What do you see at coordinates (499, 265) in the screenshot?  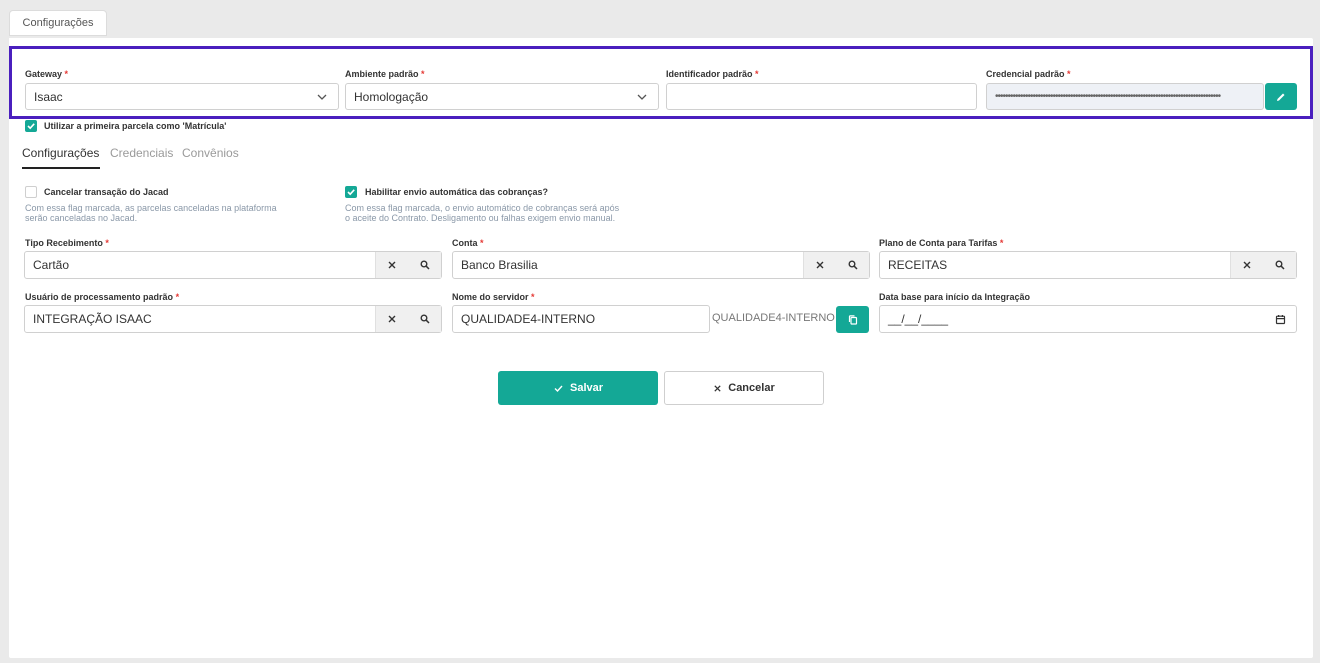 I see `conta-value: Banco Brasilia` at bounding box center [499, 265].